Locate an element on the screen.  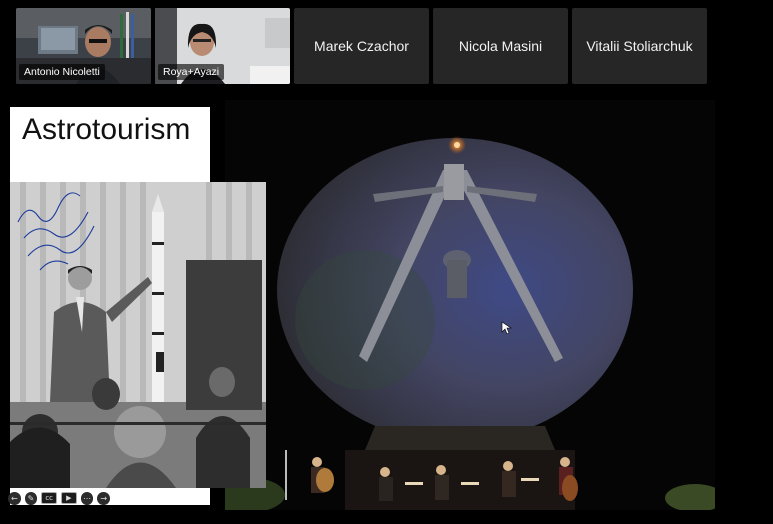
participant-tile-nicola: Nicola Masini is located at coordinates (500, 46).